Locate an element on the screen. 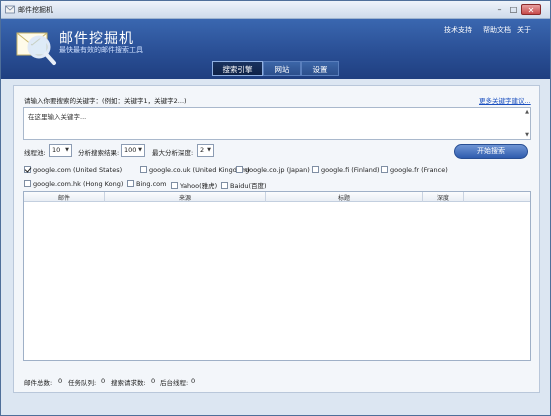 Image resolution: width=551 pixels, height=416 pixels. tech-support-link: 技术支持 is located at coordinates (458, 30).